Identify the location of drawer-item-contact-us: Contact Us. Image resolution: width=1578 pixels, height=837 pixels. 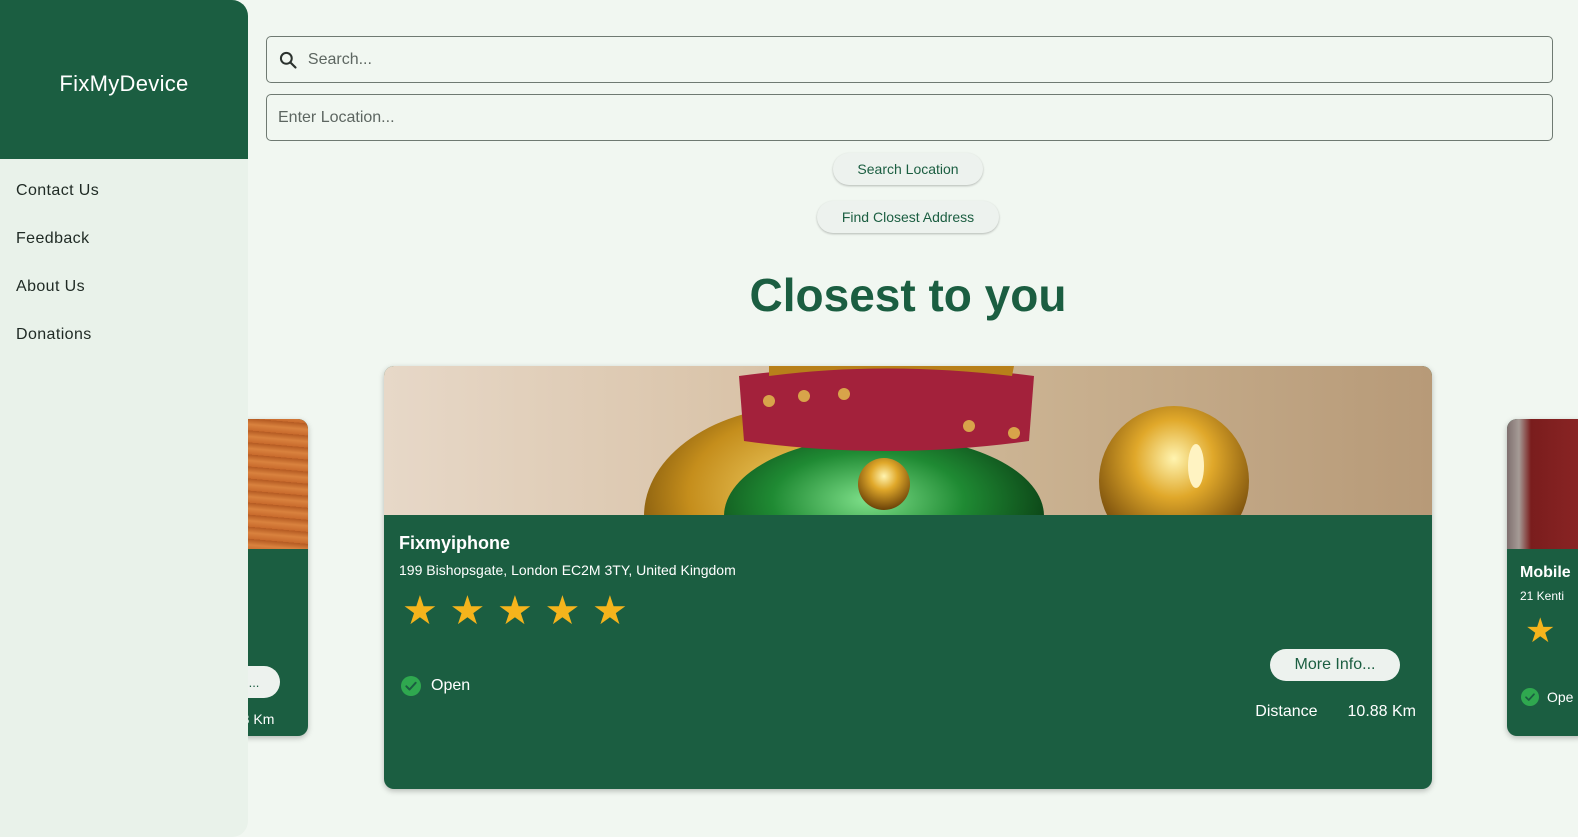
(124, 191).